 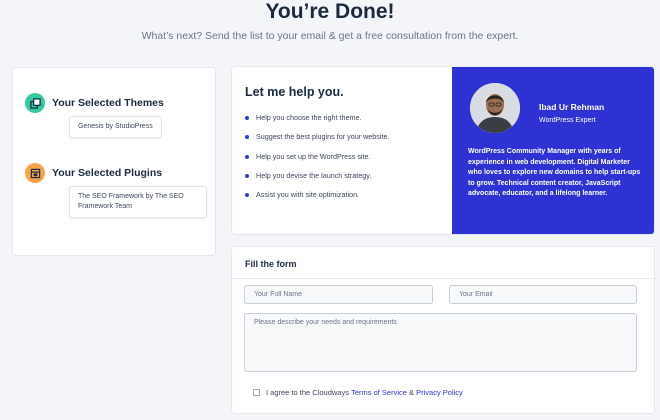 I want to click on requirements-textarea, so click(x=440, y=342).